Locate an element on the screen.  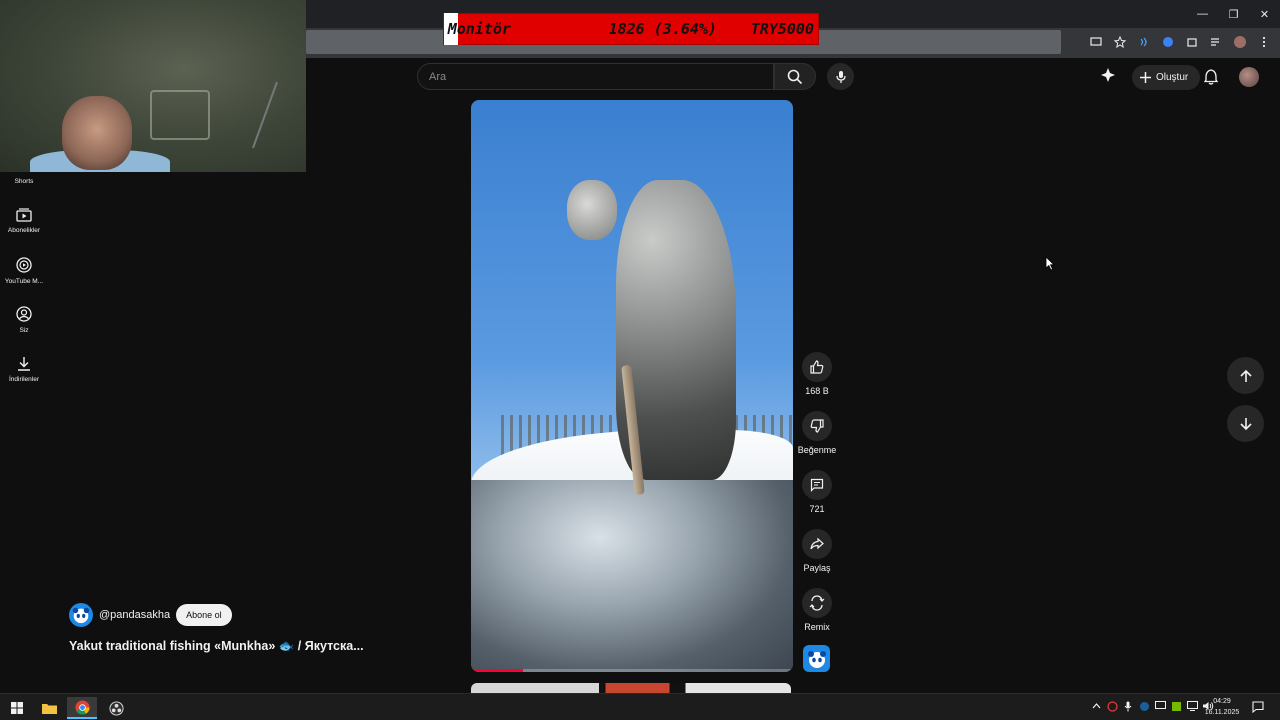
remix-icon is located at coordinates (817, 603).